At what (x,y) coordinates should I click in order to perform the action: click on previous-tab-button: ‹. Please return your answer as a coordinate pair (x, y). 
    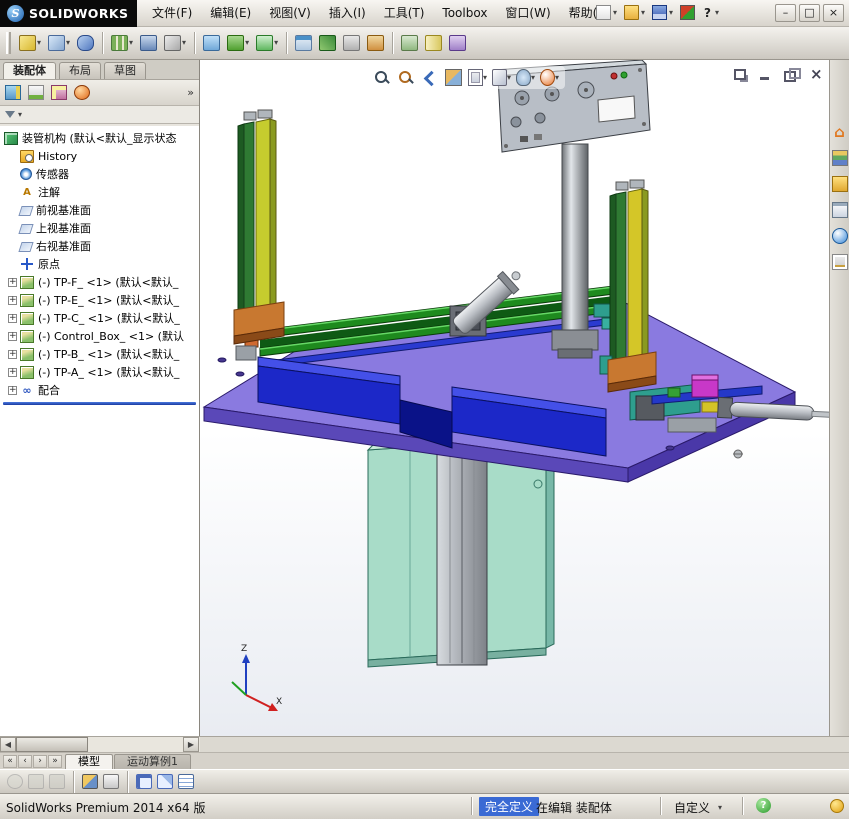
    Looking at the image, I should click on (25, 761).